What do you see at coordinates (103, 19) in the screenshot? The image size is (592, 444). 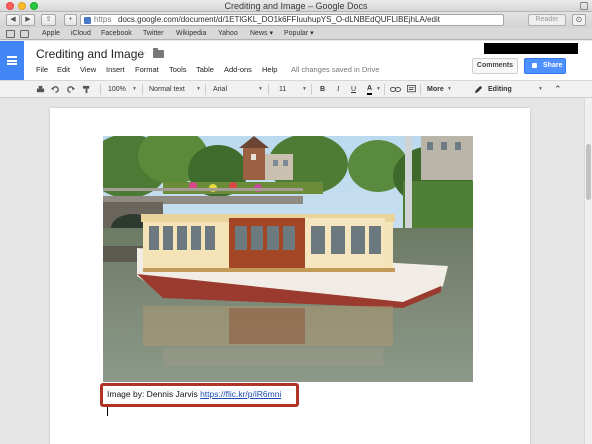 I see `url-scheme: https` at bounding box center [103, 19].